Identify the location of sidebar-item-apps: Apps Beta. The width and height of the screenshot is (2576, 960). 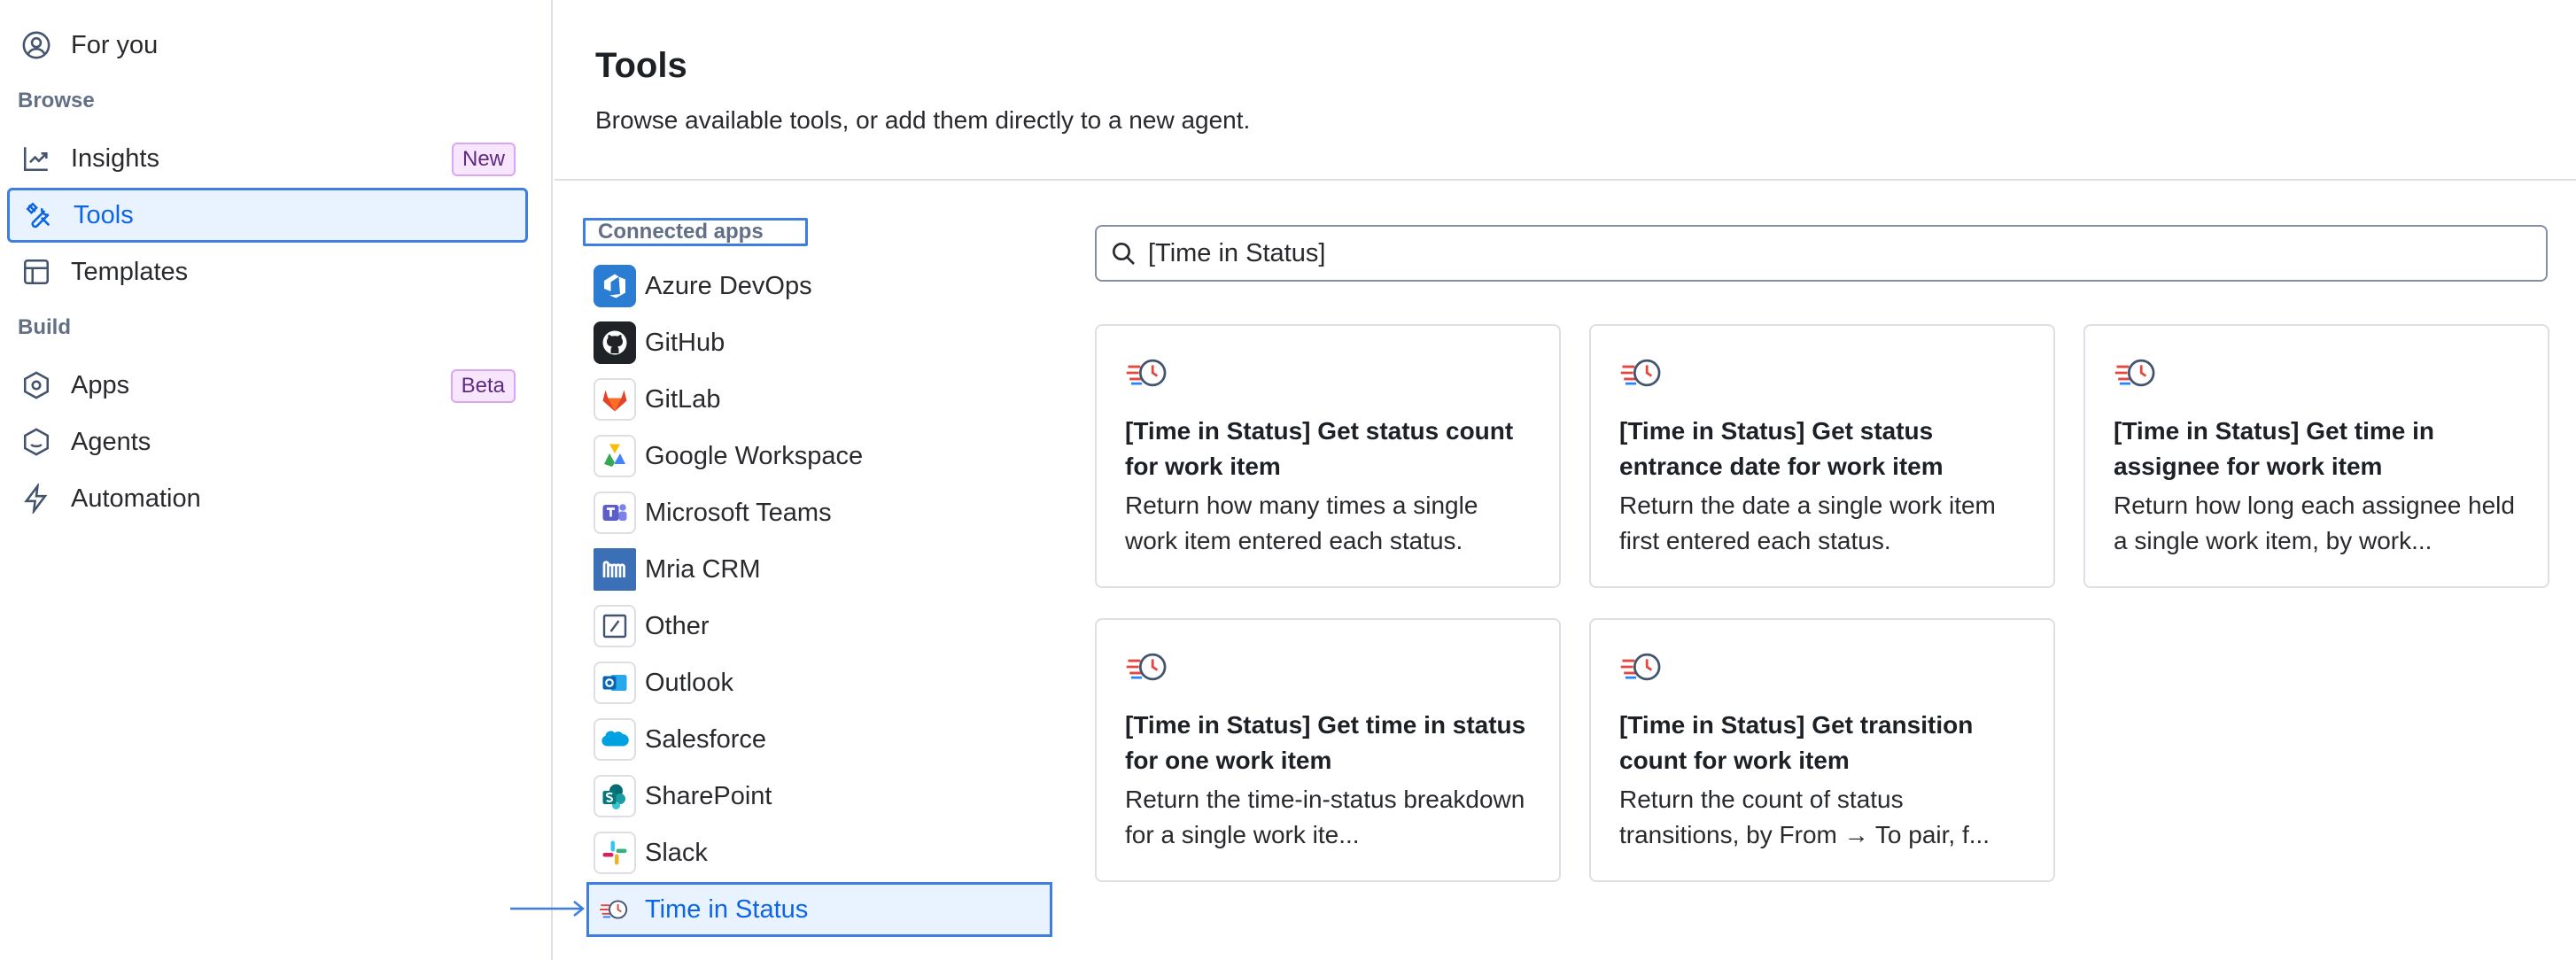
(267, 385).